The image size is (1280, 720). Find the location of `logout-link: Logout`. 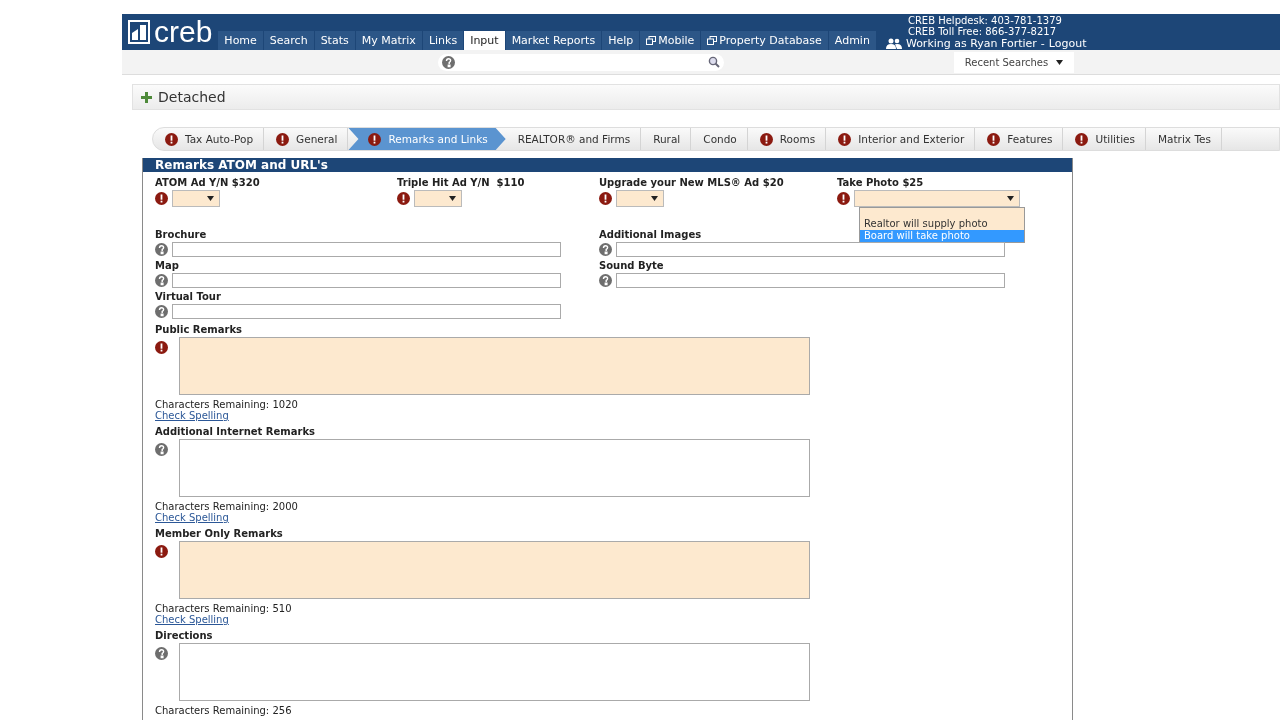

logout-link: Logout is located at coordinates (1067, 43).